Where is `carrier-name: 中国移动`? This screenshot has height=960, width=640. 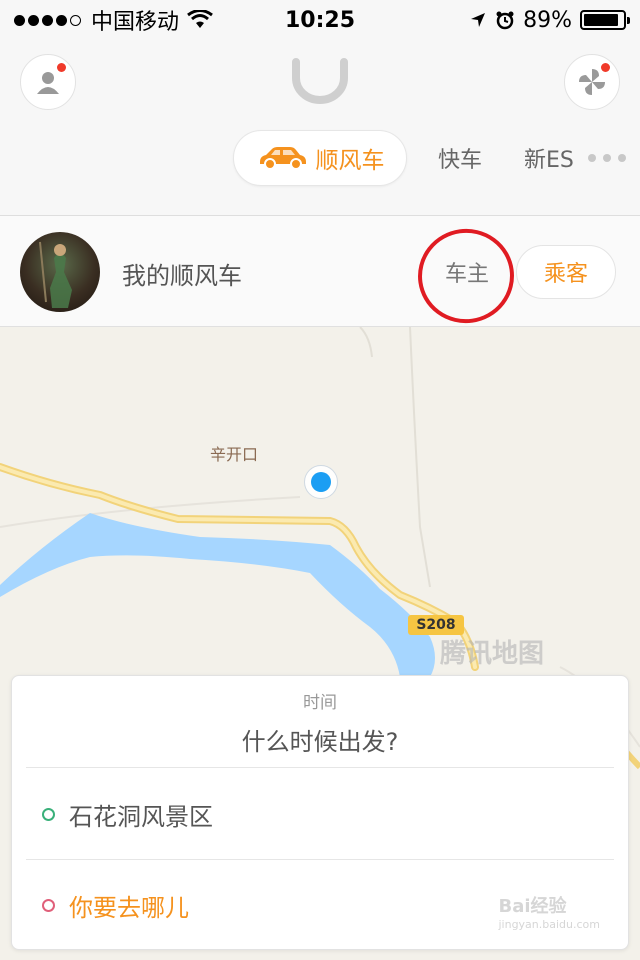 carrier-name: 中国移动 is located at coordinates (135, 22).